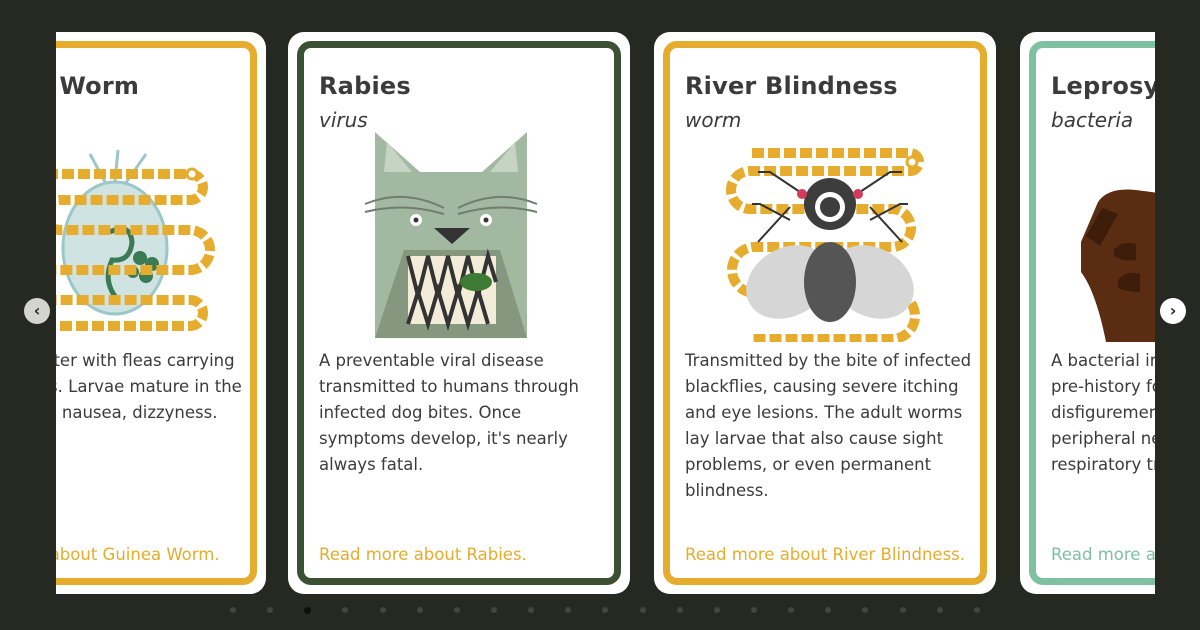 The width and height of the screenshot is (1200, 630). Describe the element at coordinates (1118, 265) in the screenshot. I see `hand-icon` at that location.